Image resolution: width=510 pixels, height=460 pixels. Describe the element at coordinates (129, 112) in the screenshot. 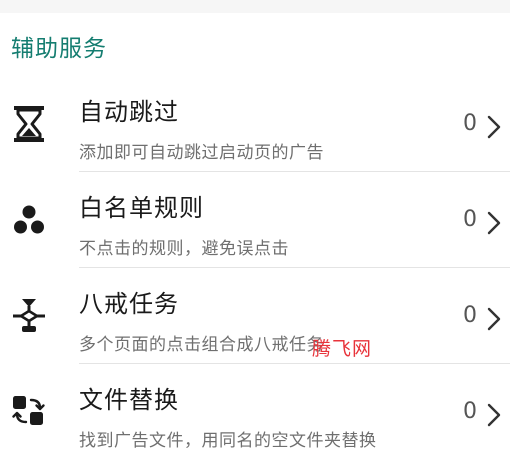

I see `item-title: 自动跳过` at that location.